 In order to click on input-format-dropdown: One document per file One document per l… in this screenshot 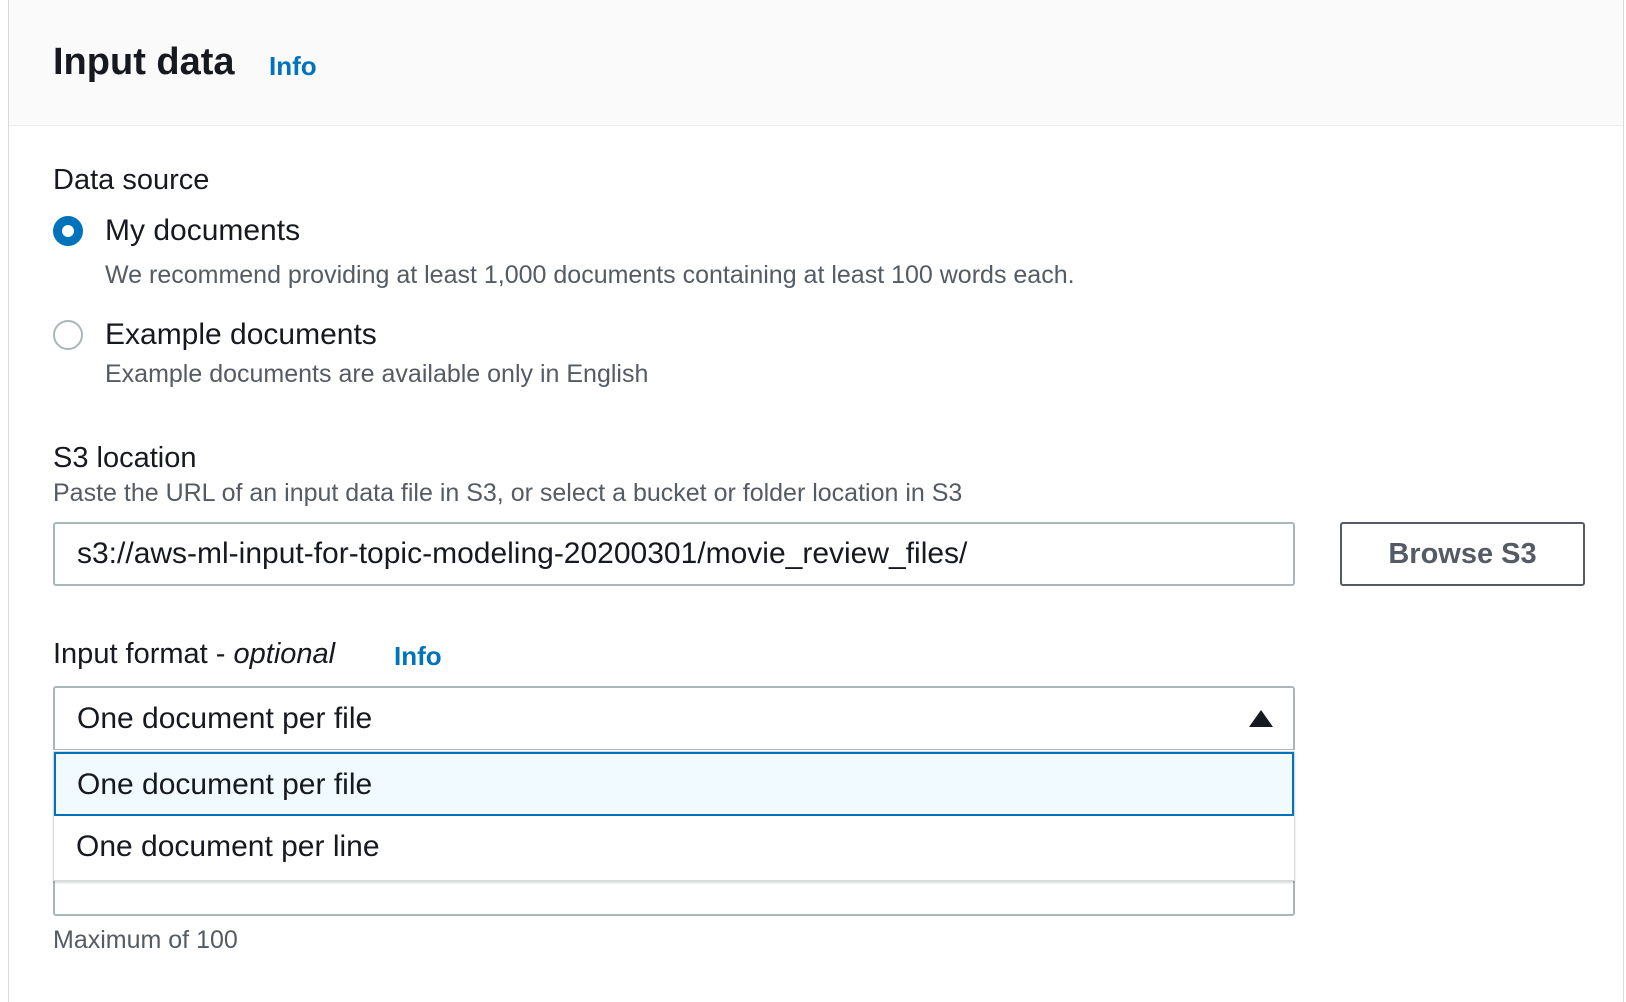, I will do `click(674, 816)`.